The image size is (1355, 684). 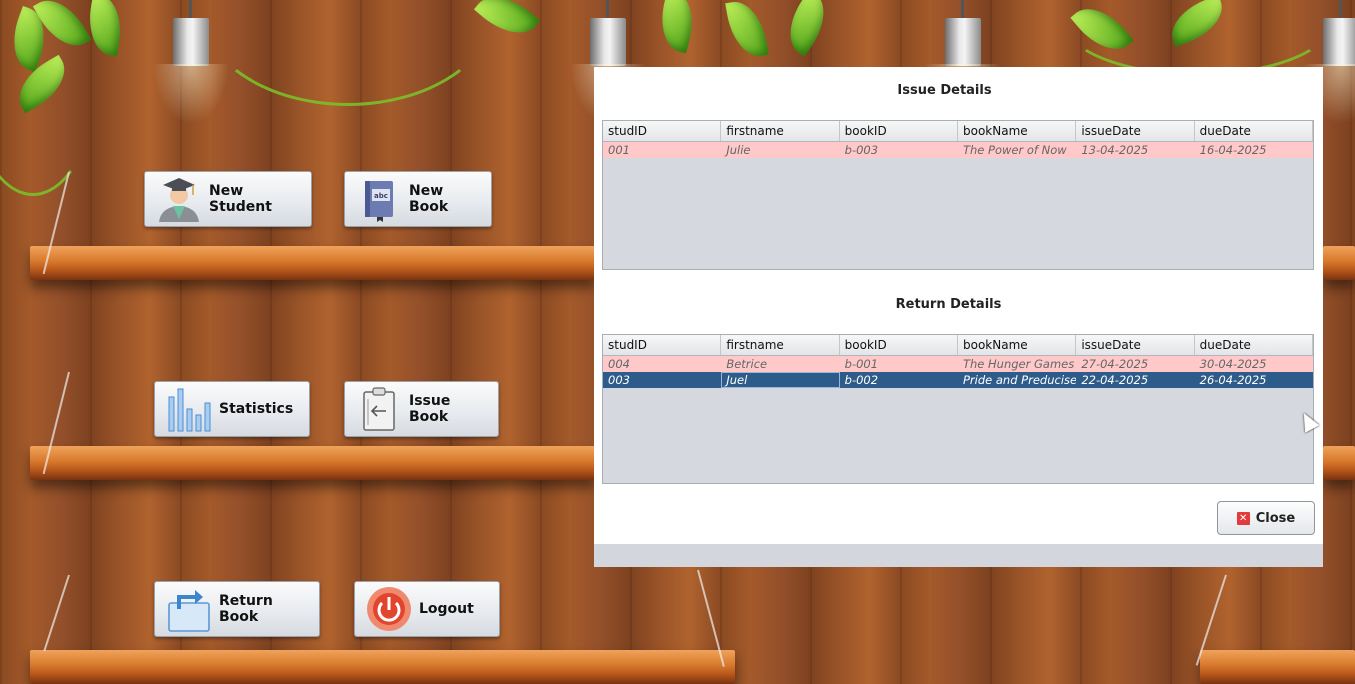 What do you see at coordinates (1243, 518) in the screenshot?
I see `close-icon: ✕` at bounding box center [1243, 518].